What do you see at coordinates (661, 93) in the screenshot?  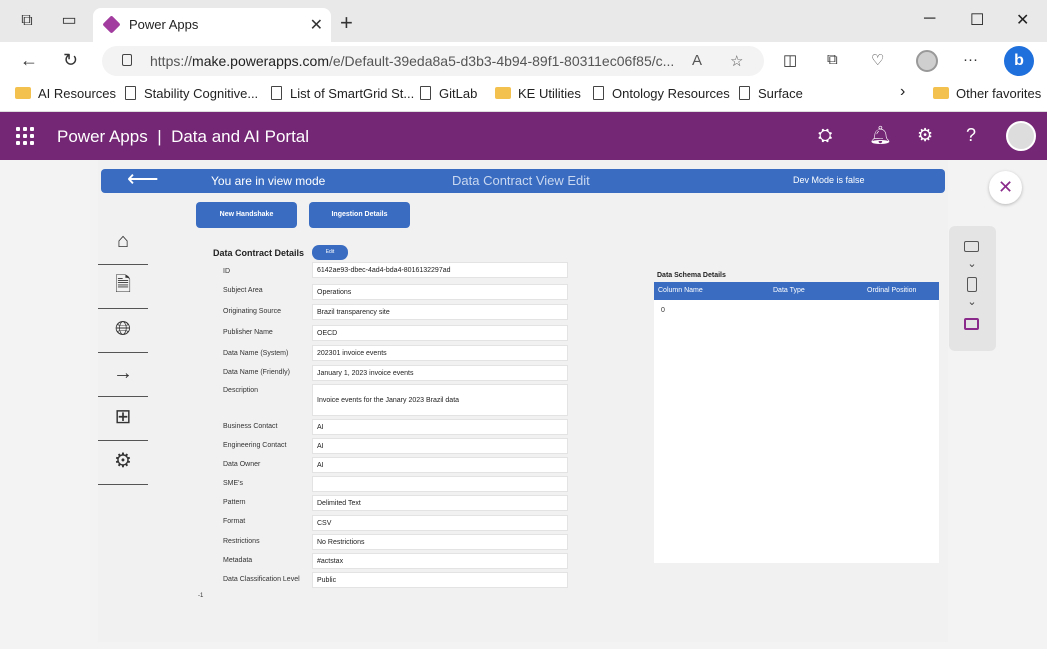 I see `favorite-item: Ontology Resources` at bounding box center [661, 93].